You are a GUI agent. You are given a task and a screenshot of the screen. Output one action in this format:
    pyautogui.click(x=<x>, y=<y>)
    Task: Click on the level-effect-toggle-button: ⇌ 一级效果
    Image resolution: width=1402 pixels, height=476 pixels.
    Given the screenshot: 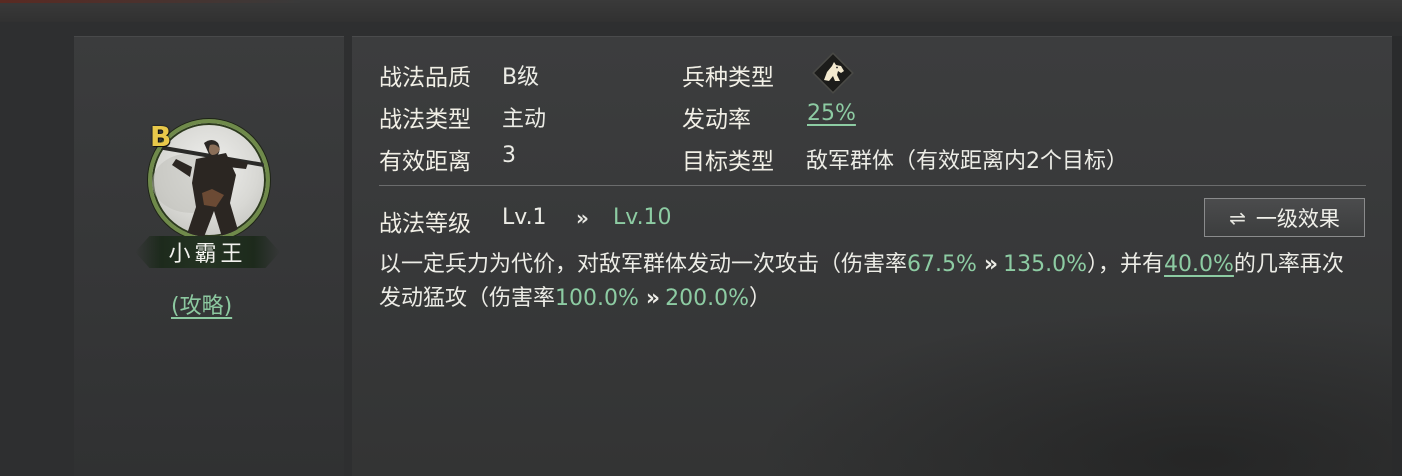 What is the action you would take?
    pyautogui.click(x=1284, y=217)
    